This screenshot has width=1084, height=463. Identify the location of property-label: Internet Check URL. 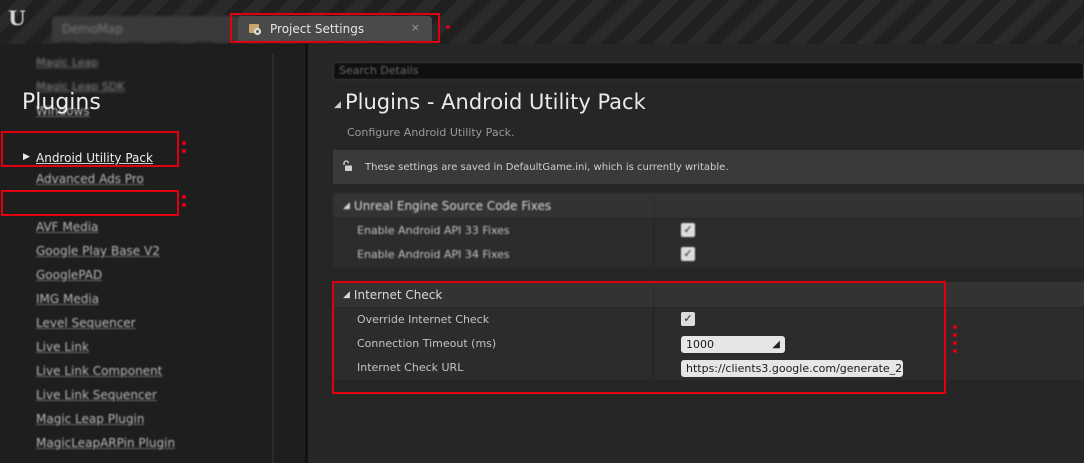
(410, 367).